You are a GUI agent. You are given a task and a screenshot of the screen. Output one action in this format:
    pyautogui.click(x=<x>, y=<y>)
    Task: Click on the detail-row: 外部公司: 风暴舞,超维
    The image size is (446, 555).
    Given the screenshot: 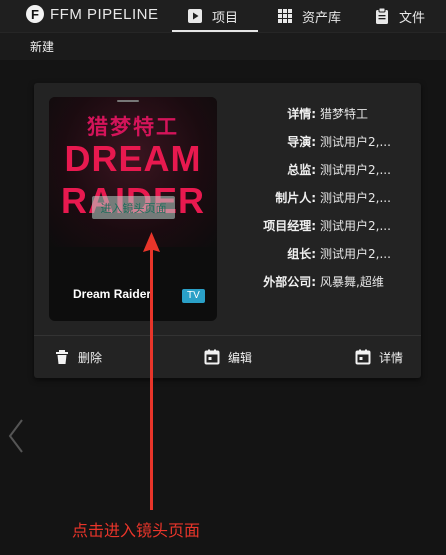 What is the action you would take?
    pyautogui.click(x=323, y=287)
    